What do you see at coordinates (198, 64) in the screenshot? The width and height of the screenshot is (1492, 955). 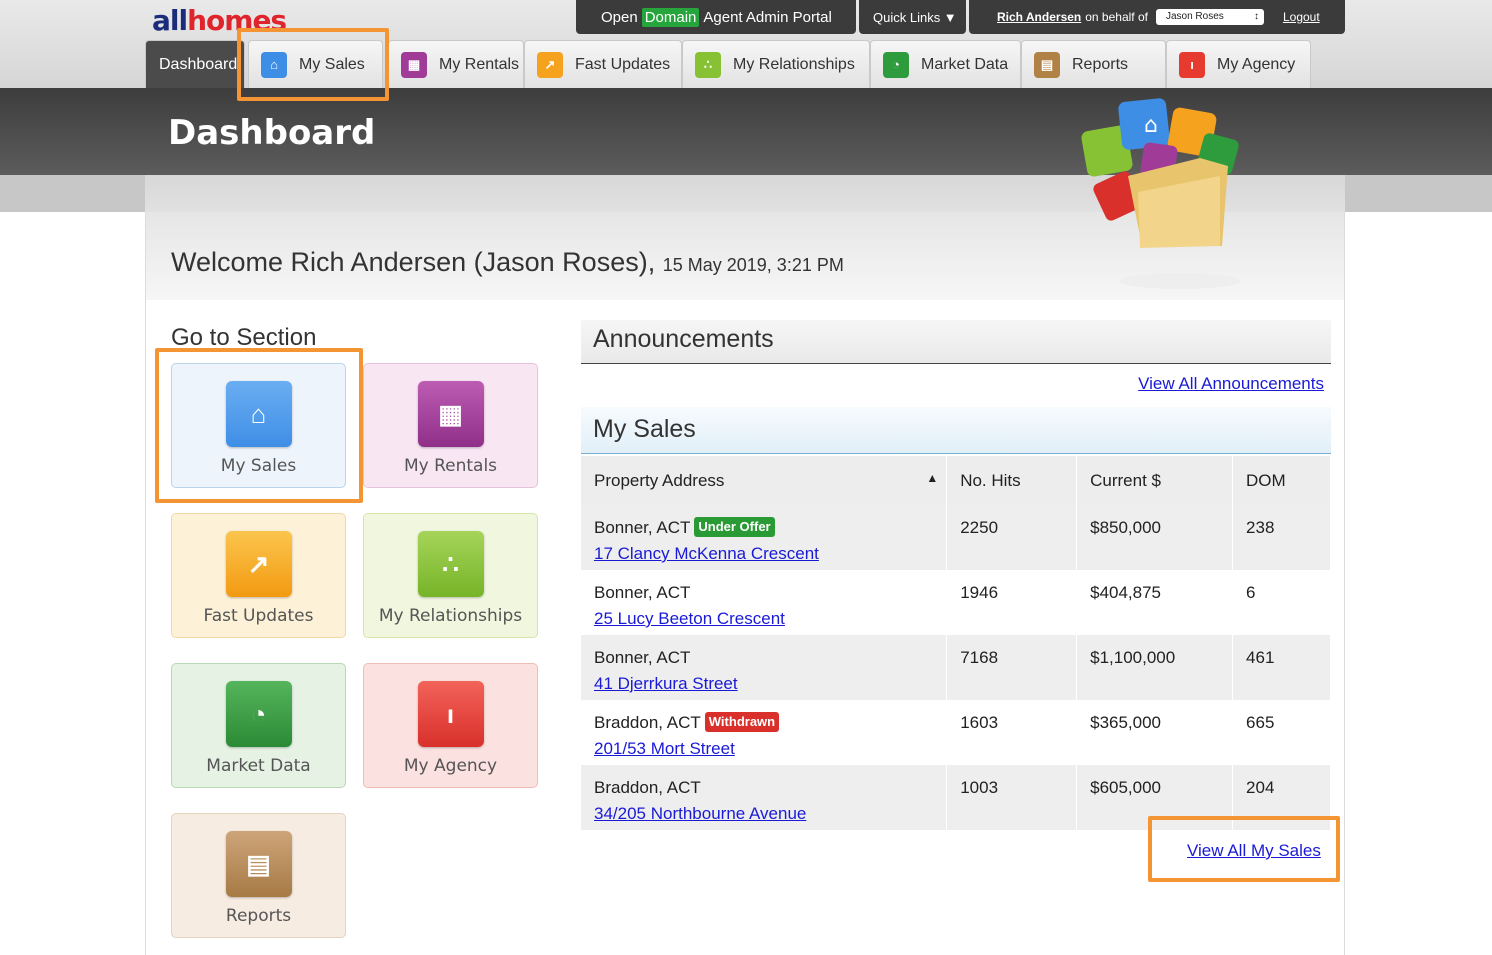 I see `tab-label: Dashboard` at bounding box center [198, 64].